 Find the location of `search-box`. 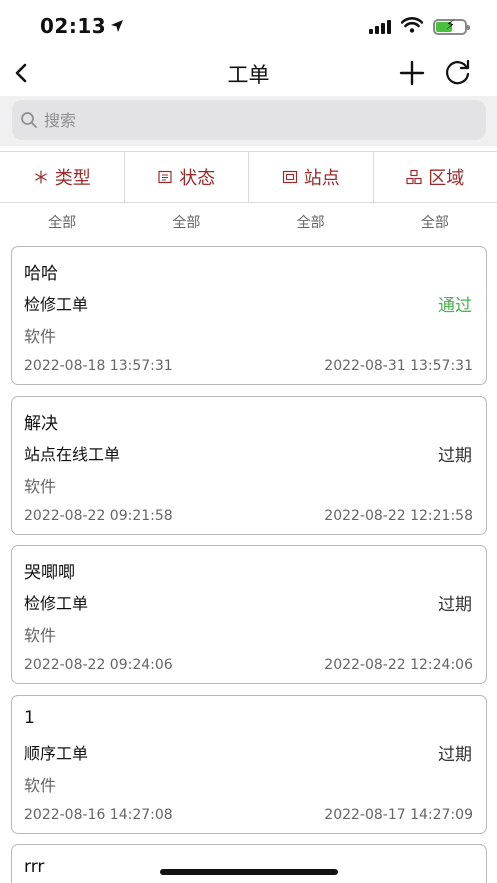

search-box is located at coordinates (249, 120).